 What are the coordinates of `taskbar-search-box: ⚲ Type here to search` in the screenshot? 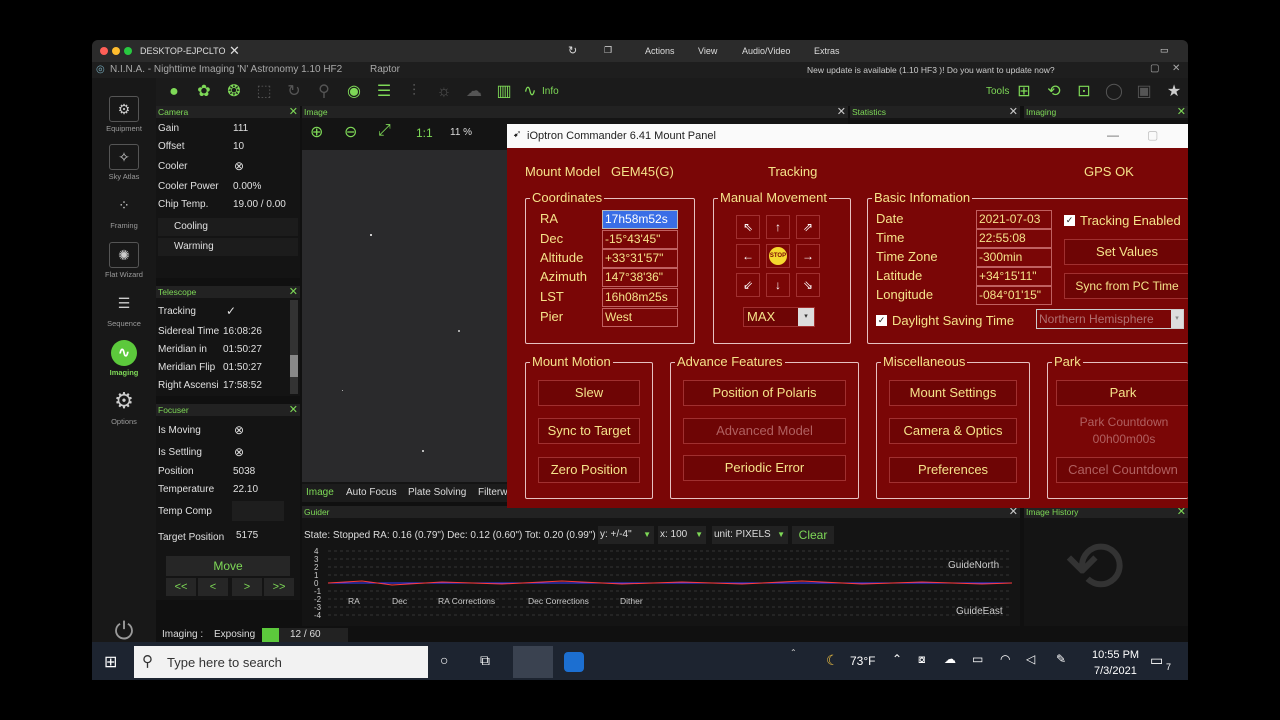 It's located at (281, 662).